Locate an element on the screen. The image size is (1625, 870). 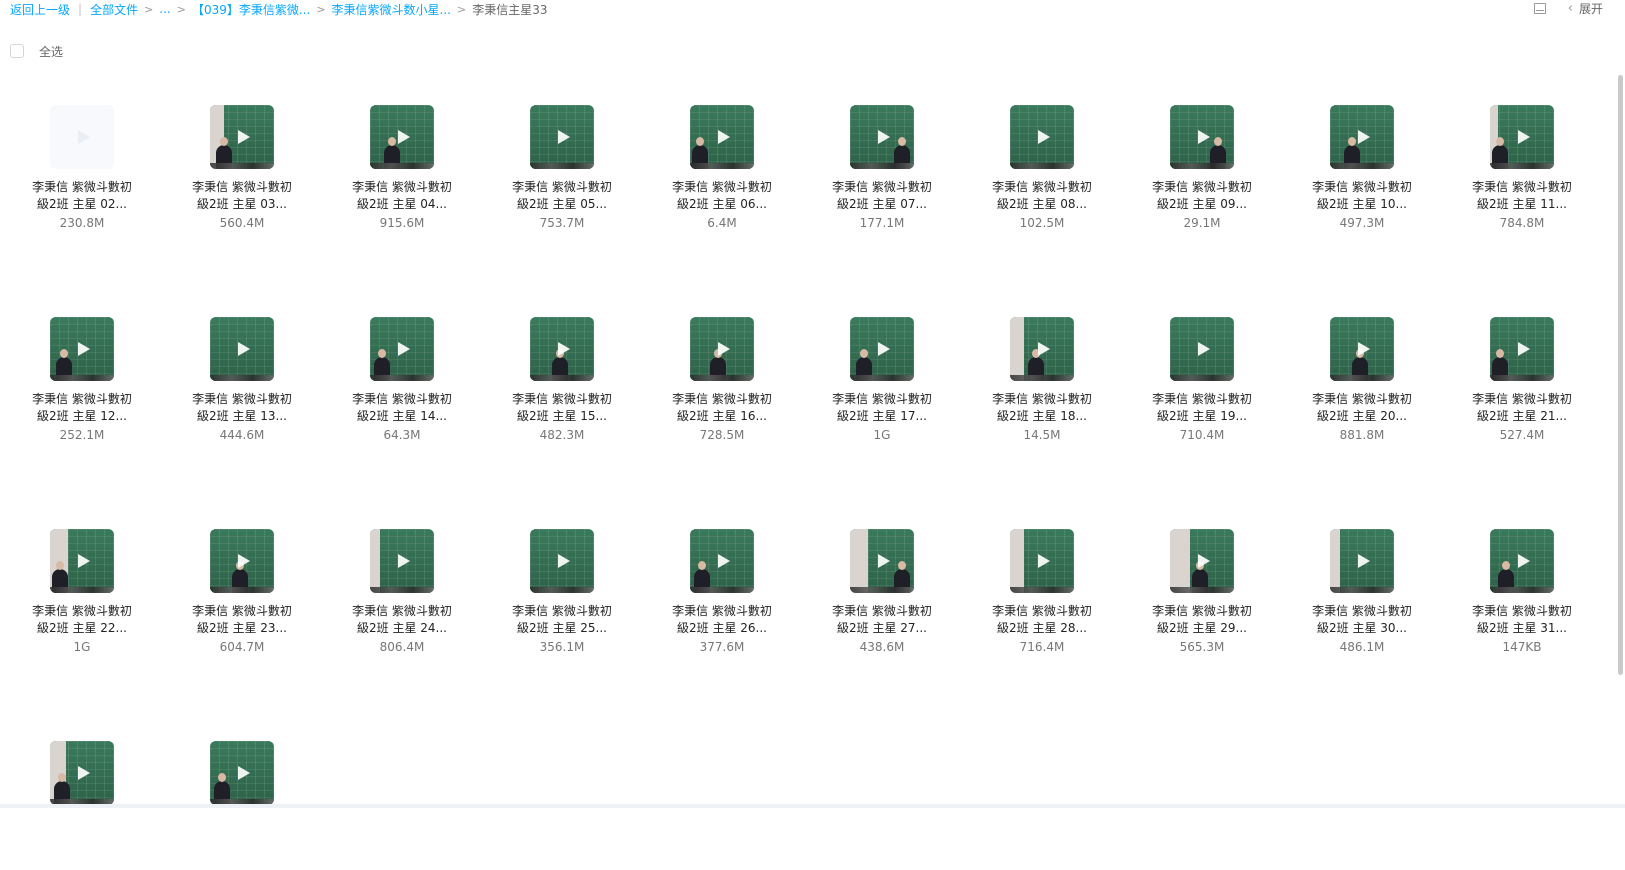
back-up-link: 返回上一级 is located at coordinates (40, 9).